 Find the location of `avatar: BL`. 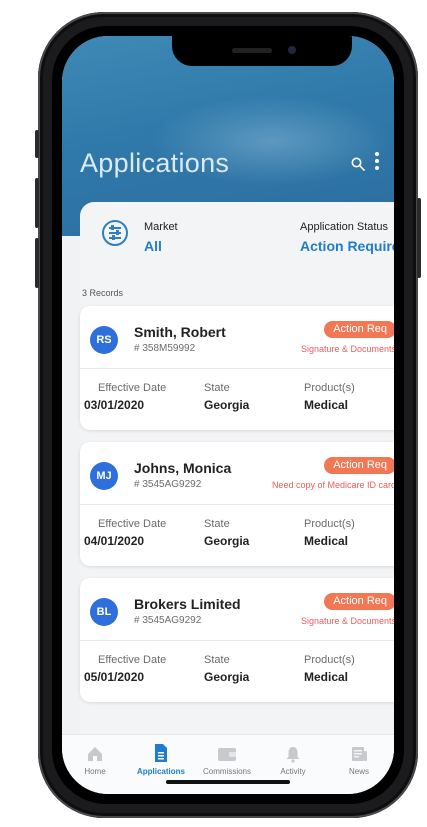

avatar: BL is located at coordinates (104, 612).